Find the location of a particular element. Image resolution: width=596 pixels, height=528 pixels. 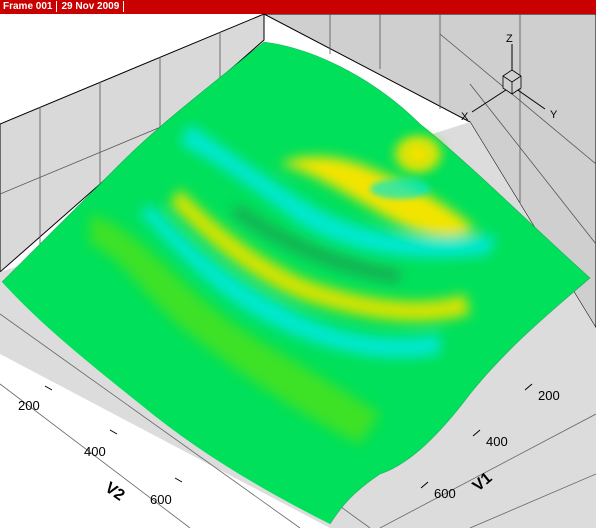

frame-header-bar: Frame 001 29 Nov 2009 is located at coordinates (298, 7).